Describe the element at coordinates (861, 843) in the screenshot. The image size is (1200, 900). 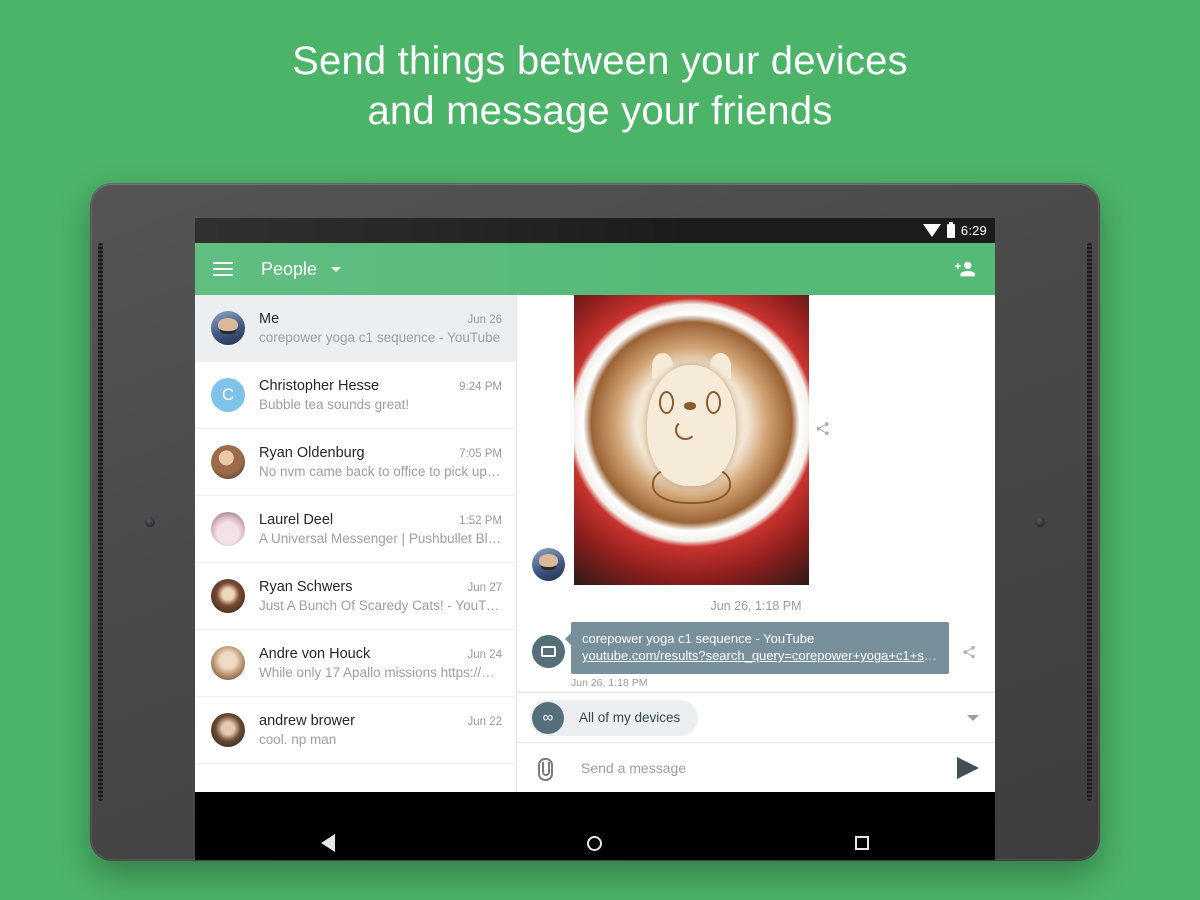
I see `recents-square-icon` at that location.